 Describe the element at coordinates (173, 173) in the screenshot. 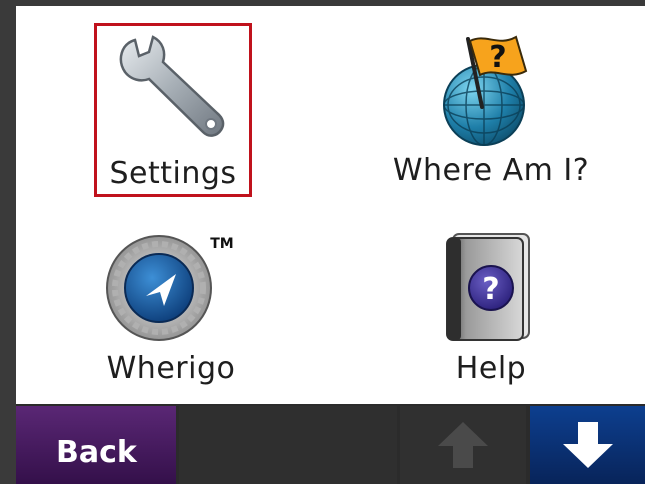

I see `settings-label: Settings` at that location.